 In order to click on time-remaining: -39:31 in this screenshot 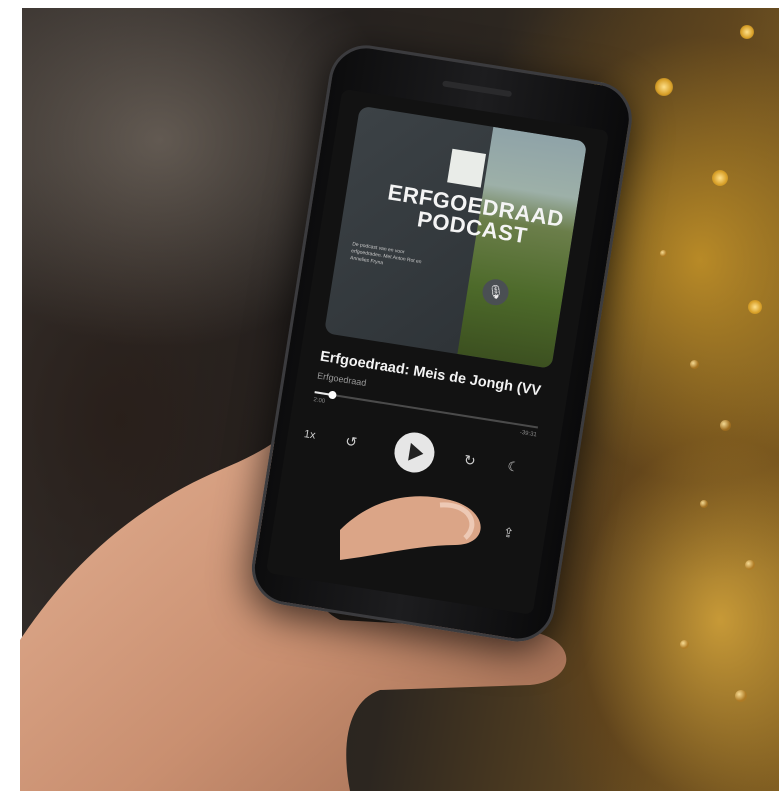, I will do `click(528, 434)`.